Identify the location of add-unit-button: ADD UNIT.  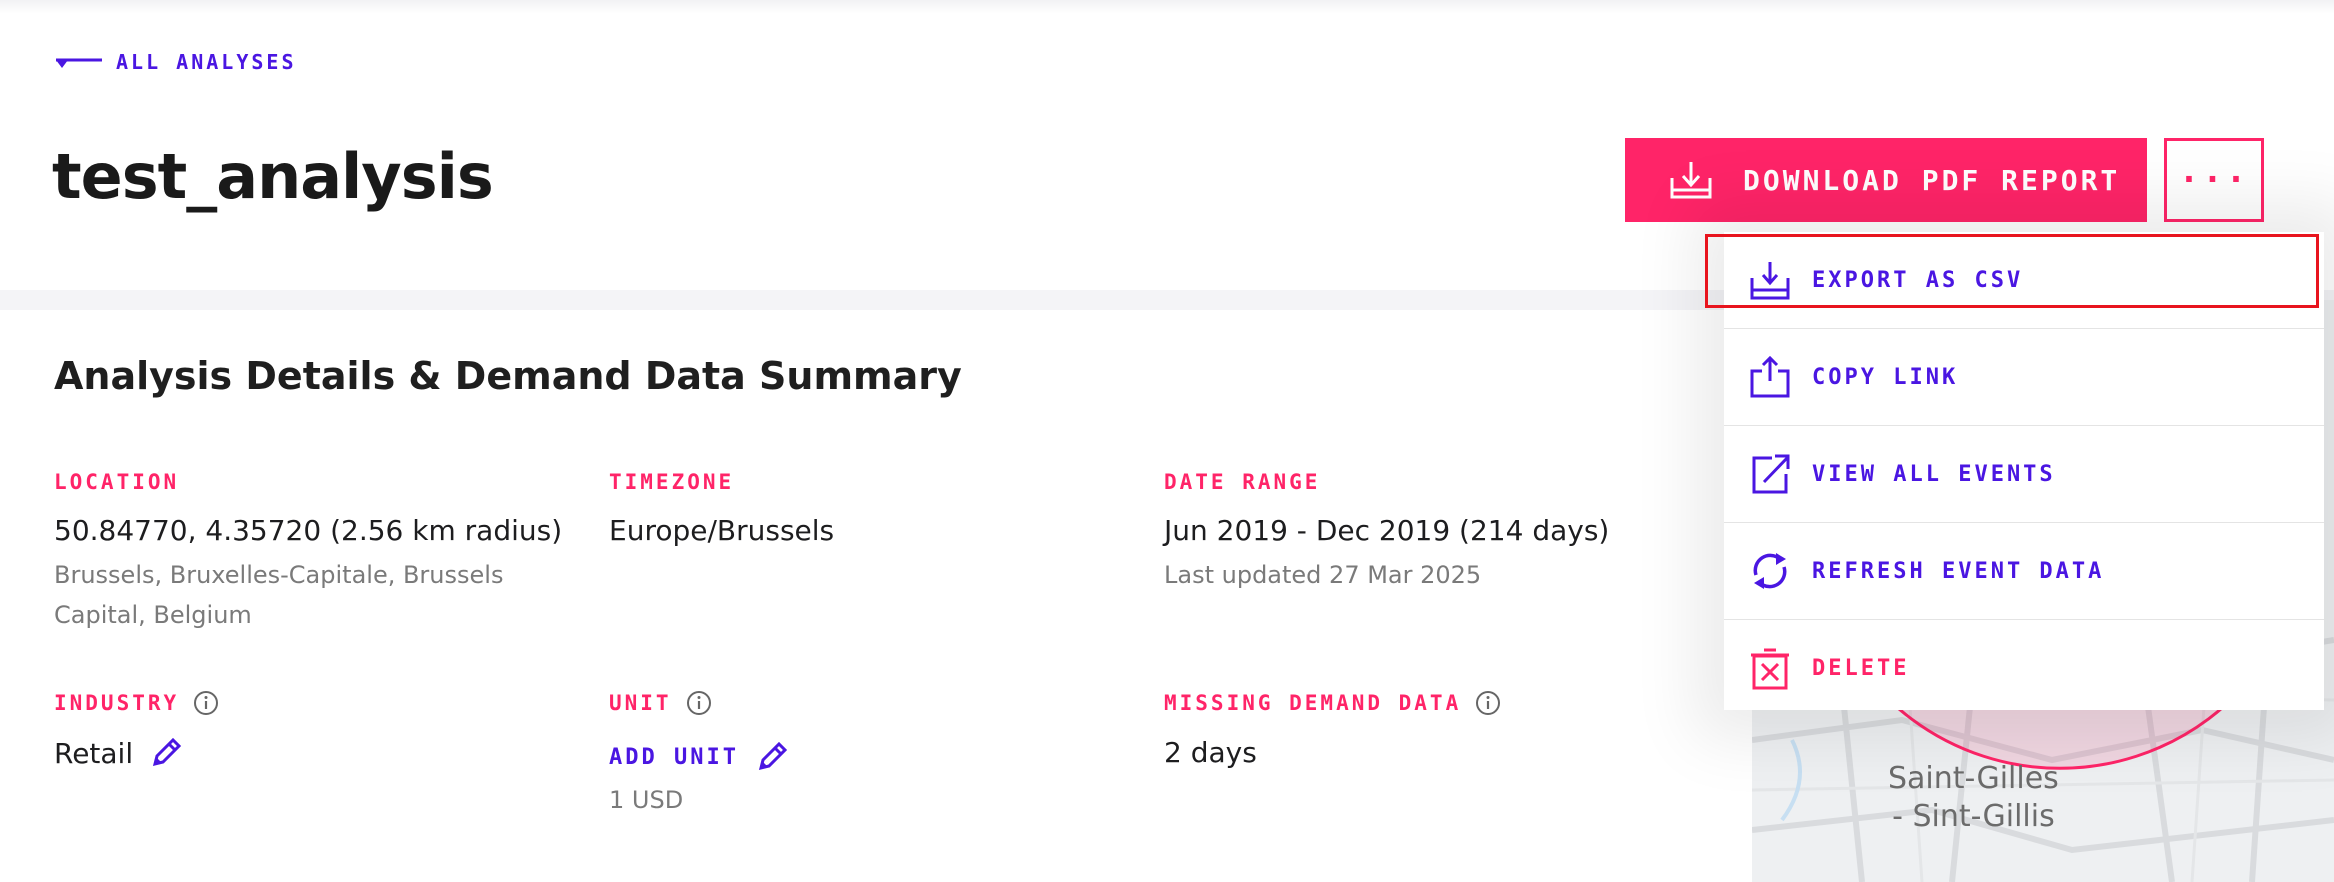
(699, 757).